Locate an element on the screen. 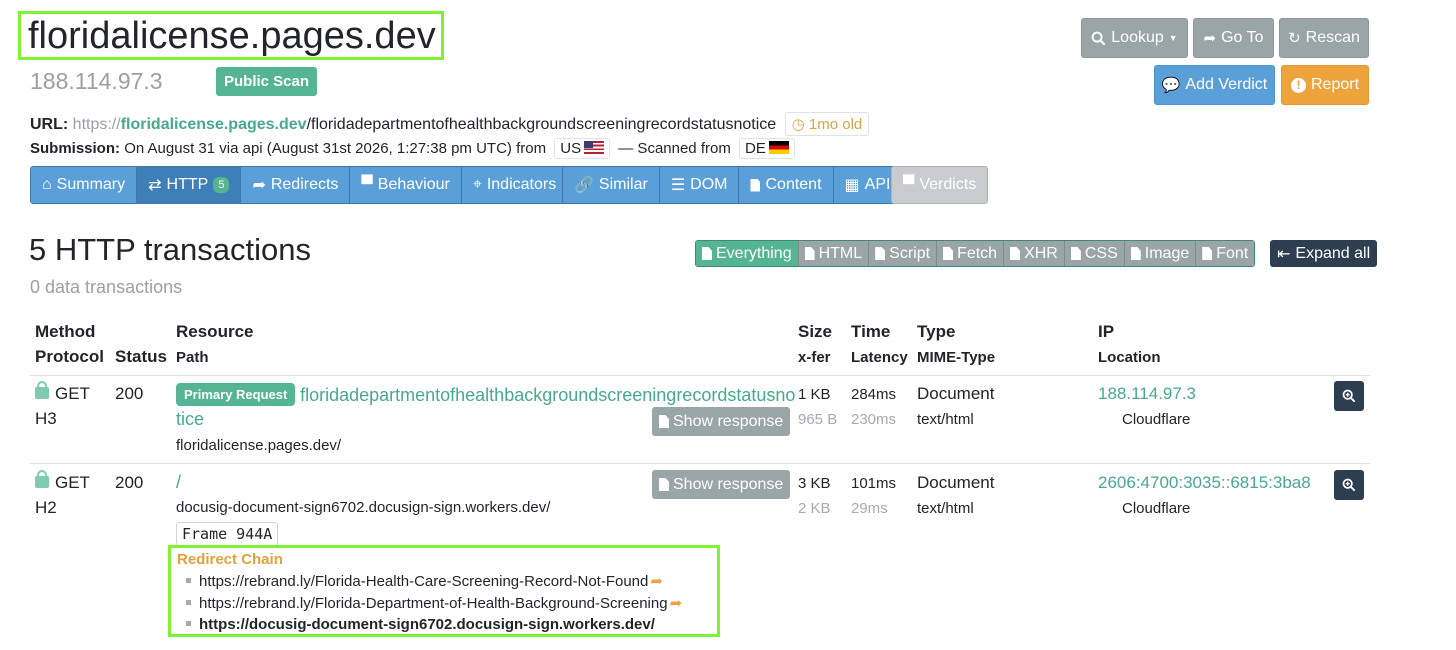  divider is located at coordinates (700, 375).